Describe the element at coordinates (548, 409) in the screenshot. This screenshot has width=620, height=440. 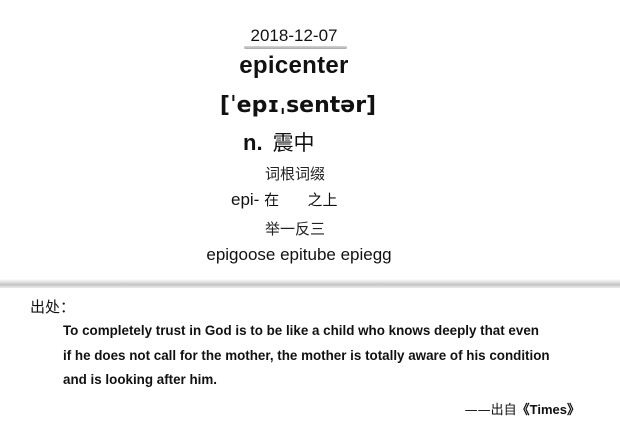
I see `attribution-title: 《Times》` at that location.